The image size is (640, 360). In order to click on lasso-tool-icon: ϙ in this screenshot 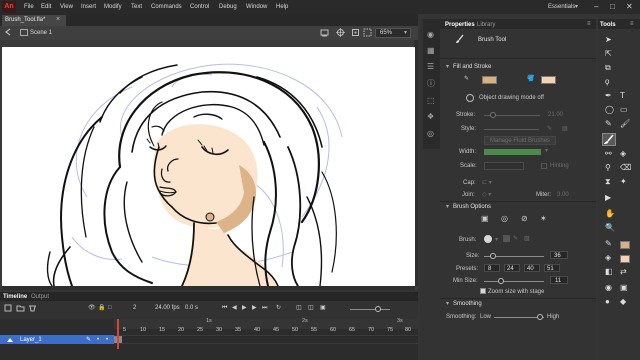, I will do `click(607, 82)`.